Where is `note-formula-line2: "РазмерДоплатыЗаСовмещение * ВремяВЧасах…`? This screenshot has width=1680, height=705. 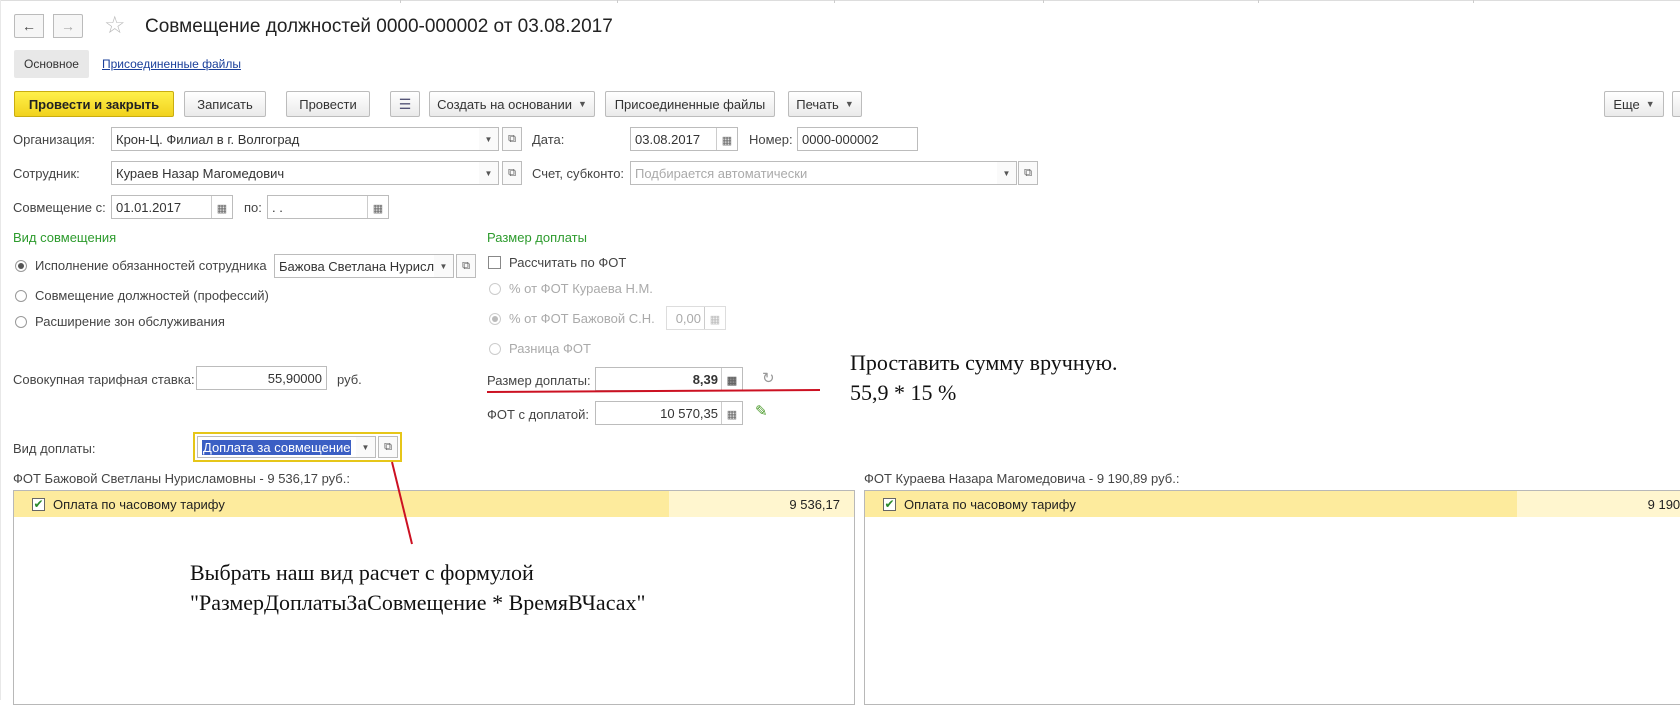
note-formula-line2: "РазмерДоплатыЗаСовмещение * ВремяВЧасах… is located at coordinates (418, 602).